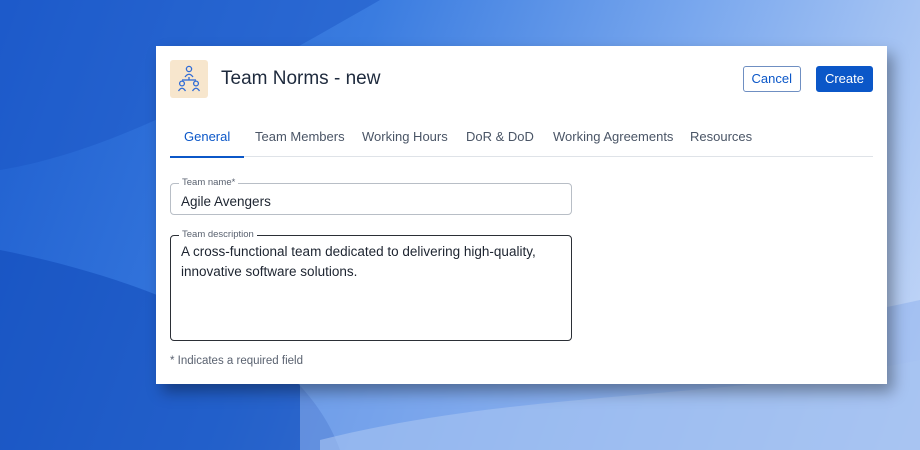  What do you see at coordinates (721, 137) in the screenshot?
I see `tab-resources: Resources` at bounding box center [721, 137].